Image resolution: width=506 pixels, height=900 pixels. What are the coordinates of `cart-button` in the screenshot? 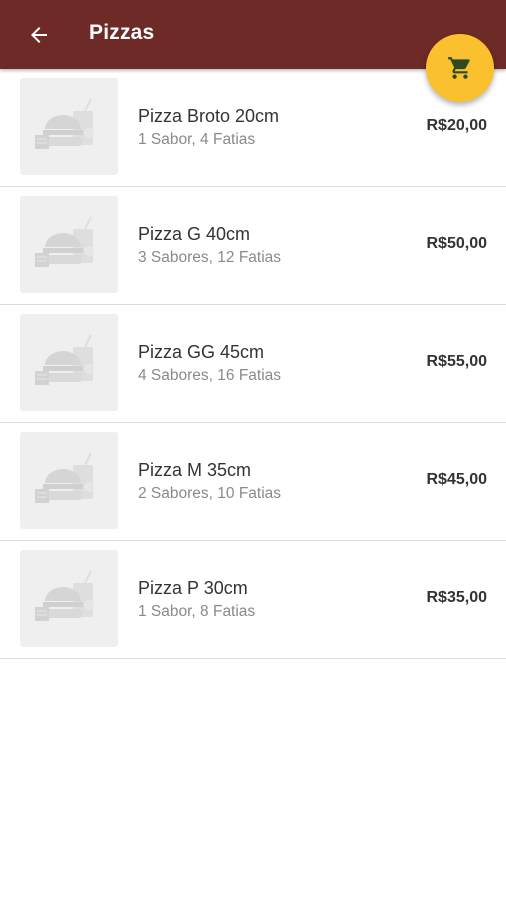 It's located at (460, 68).